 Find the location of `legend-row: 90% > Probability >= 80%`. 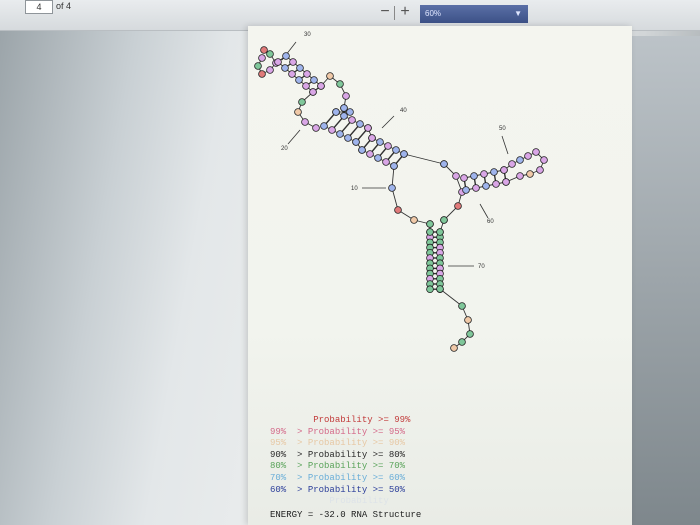

legend-row: 90% > Probability >= 80% is located at coordinates (390, 456).